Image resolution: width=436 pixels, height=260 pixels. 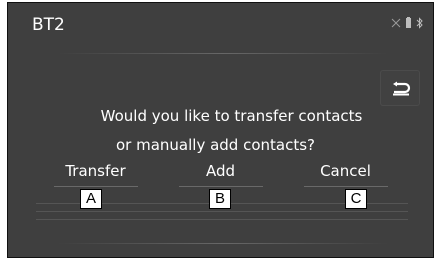 I want to click on phone-battery-icon, so click(x=408, y=22).